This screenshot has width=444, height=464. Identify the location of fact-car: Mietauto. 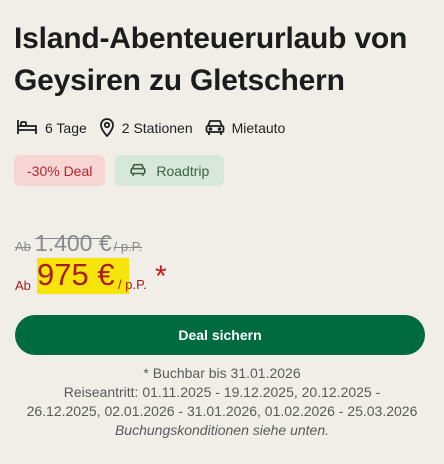
(245, 128).